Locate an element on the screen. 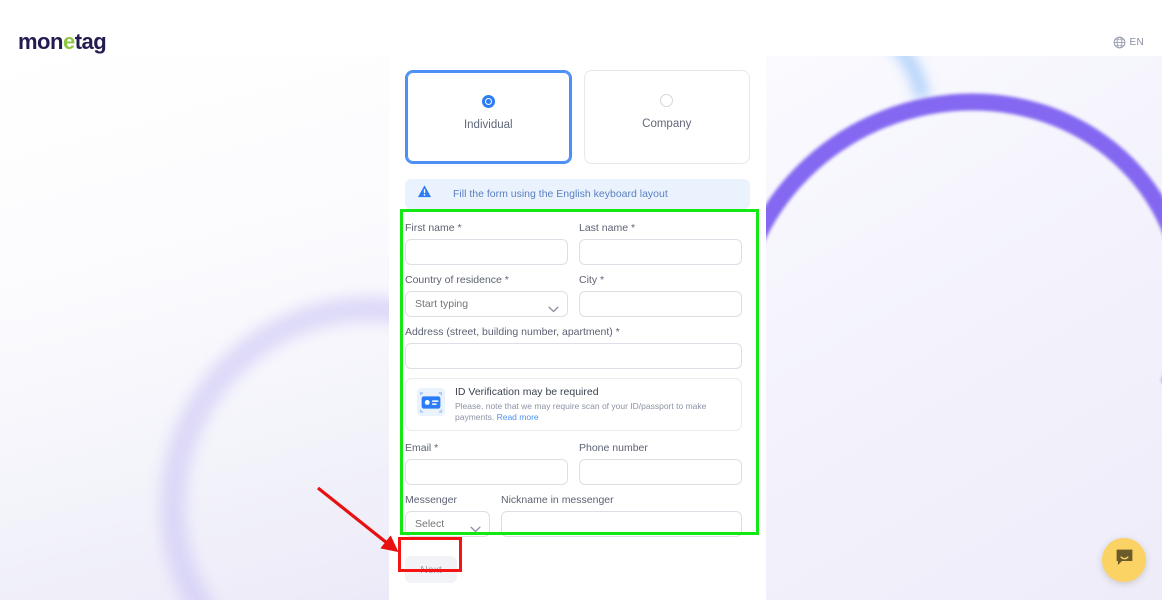 This screenshot has height=600, width=1162. language-switcher: EN is located at coordinates (1129, 42).